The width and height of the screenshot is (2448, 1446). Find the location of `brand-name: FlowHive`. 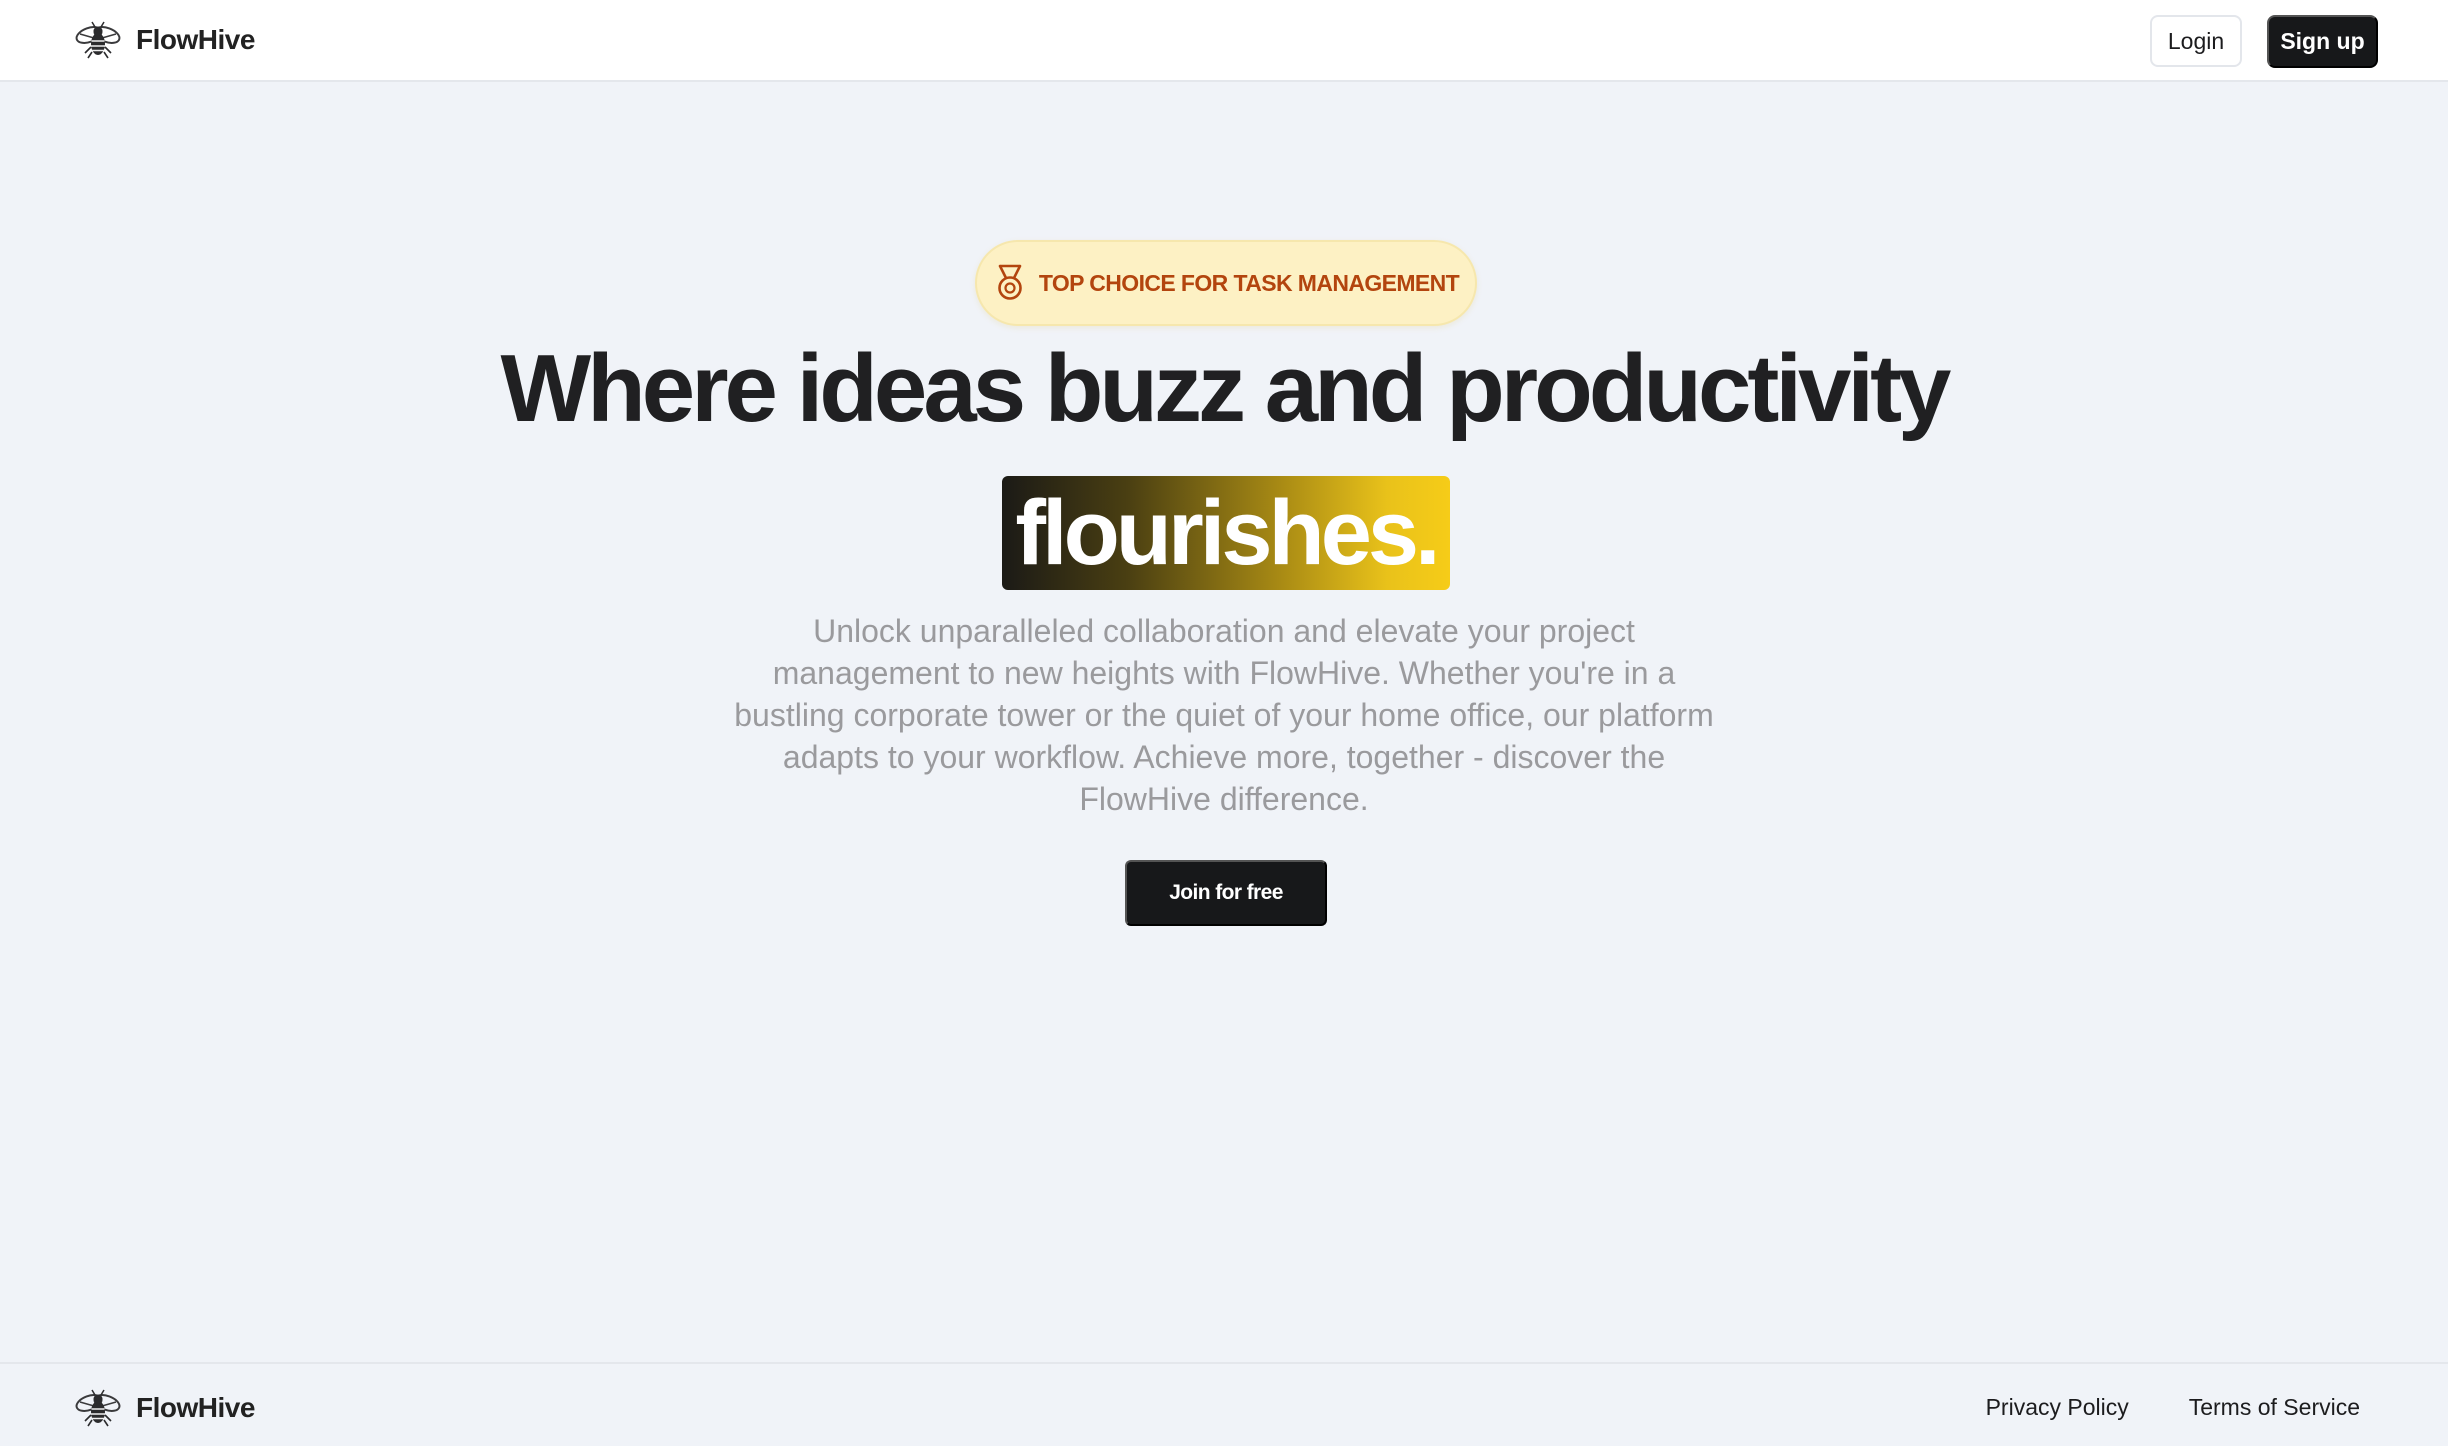

brand-name: FlowHive is located at coordinates (195, 39).